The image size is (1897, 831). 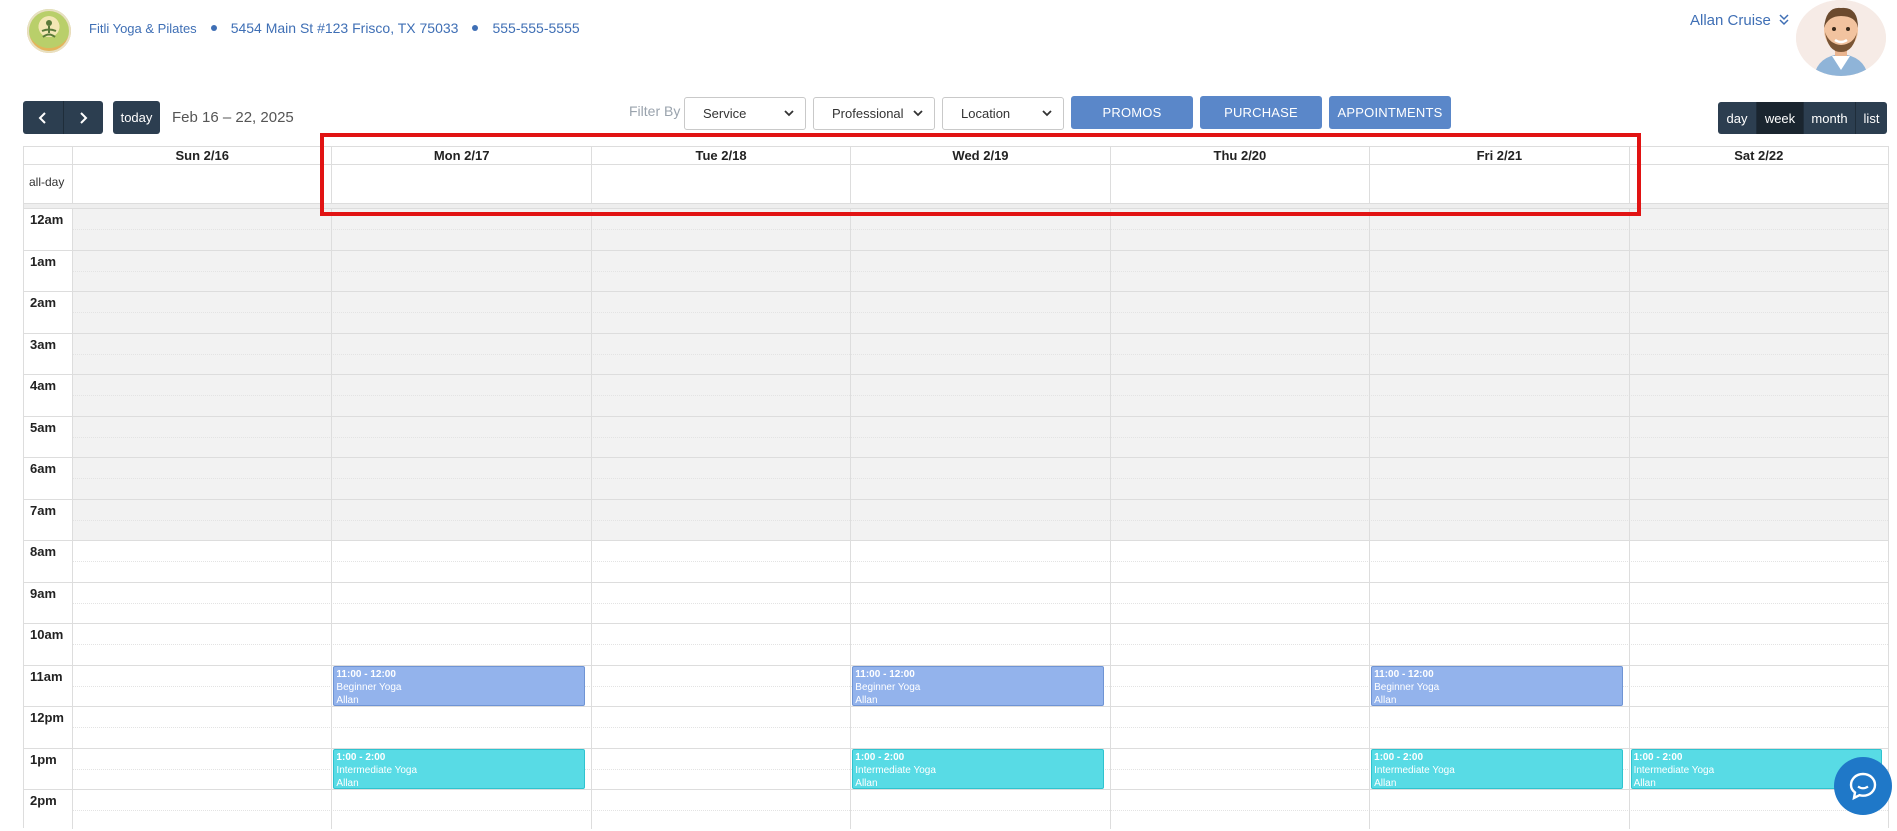 What do you see at coordinates (1829, 118) in the screenshot?
I see `view-month-button: month` at bounding box center [1829, 118].